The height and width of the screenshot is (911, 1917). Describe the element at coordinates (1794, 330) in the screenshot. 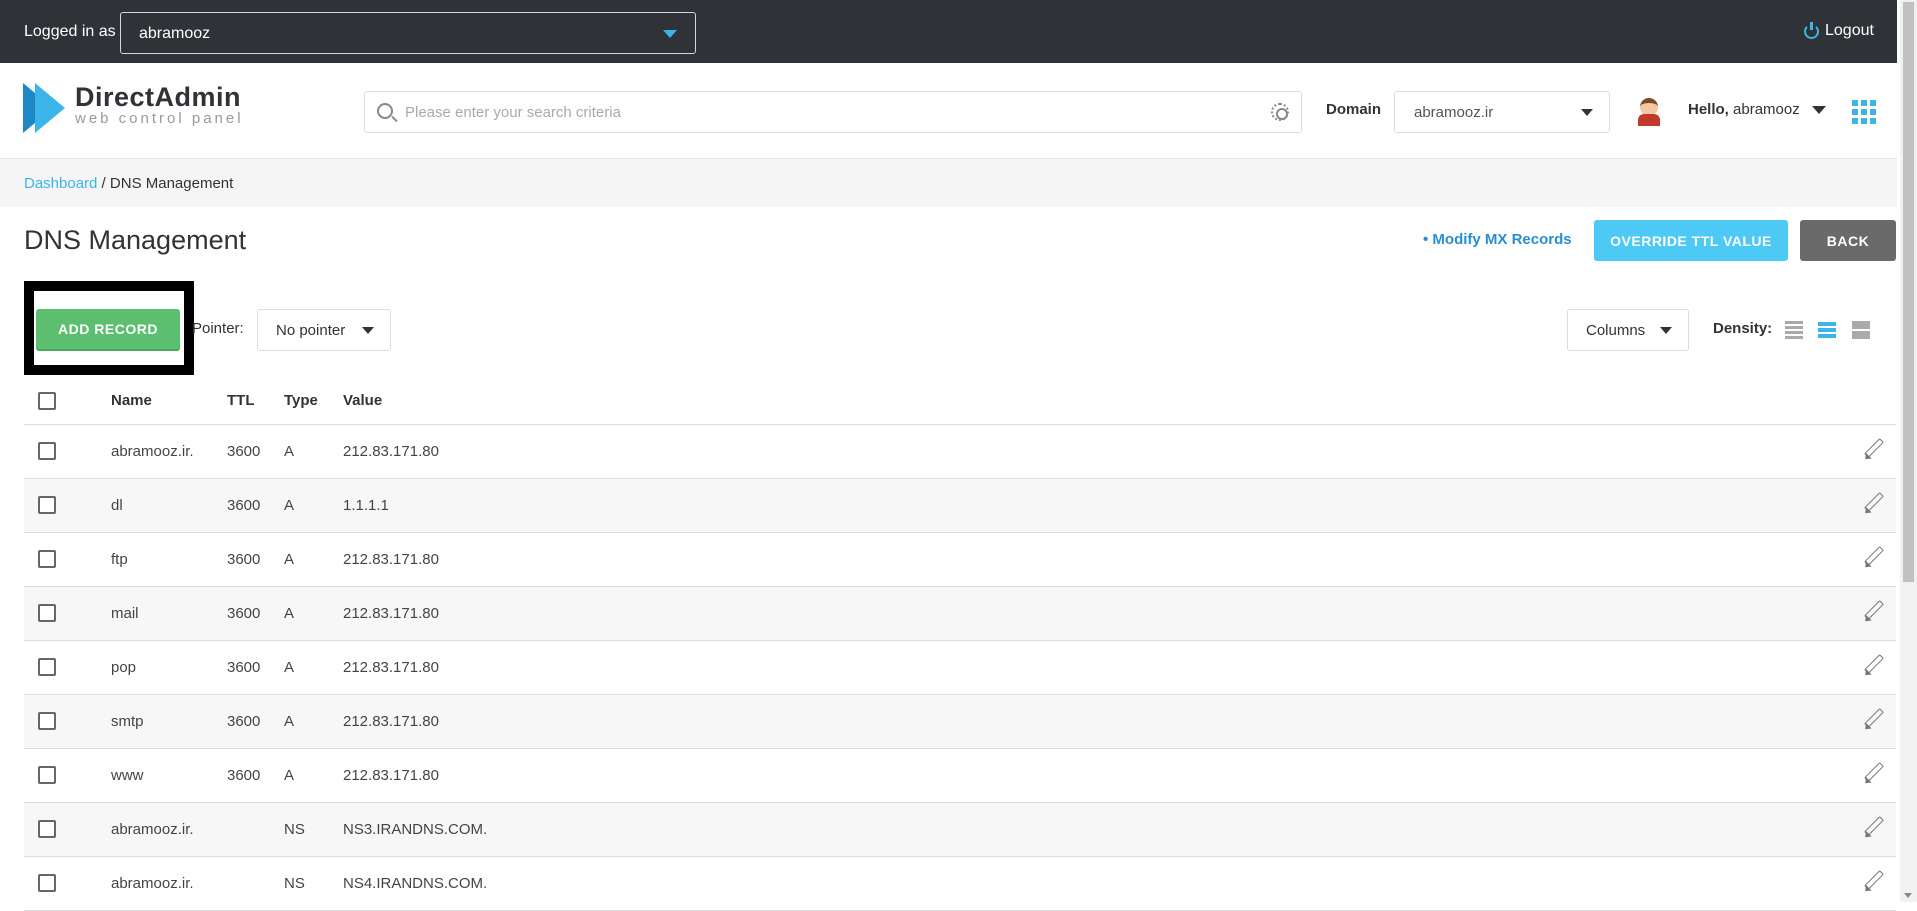

I see `density-compact-icon` at that location.